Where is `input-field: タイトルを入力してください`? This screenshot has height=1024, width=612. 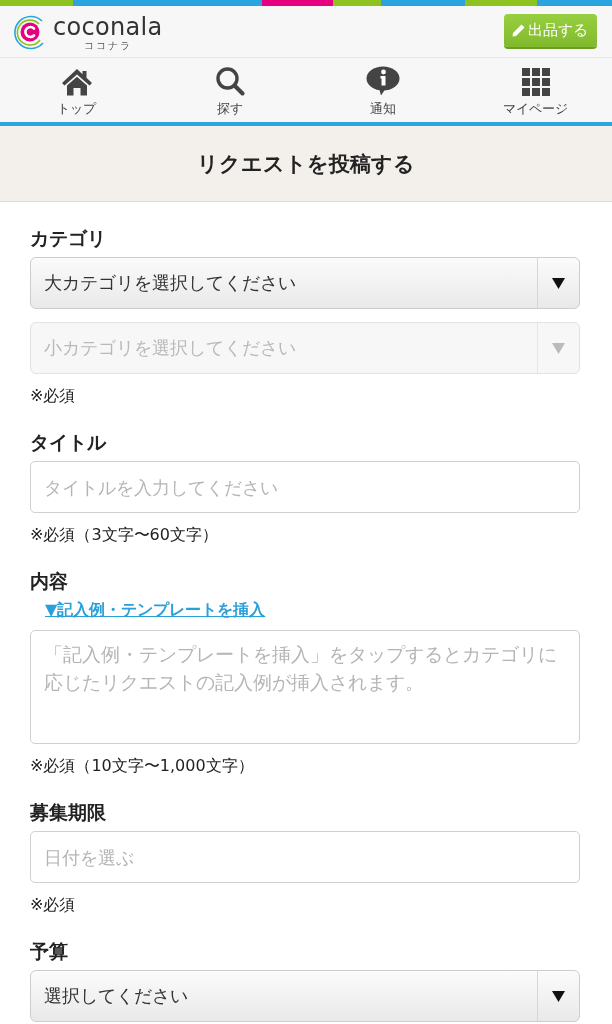
input-field: タイトルを入力してください is located at coordinates (305, 487).